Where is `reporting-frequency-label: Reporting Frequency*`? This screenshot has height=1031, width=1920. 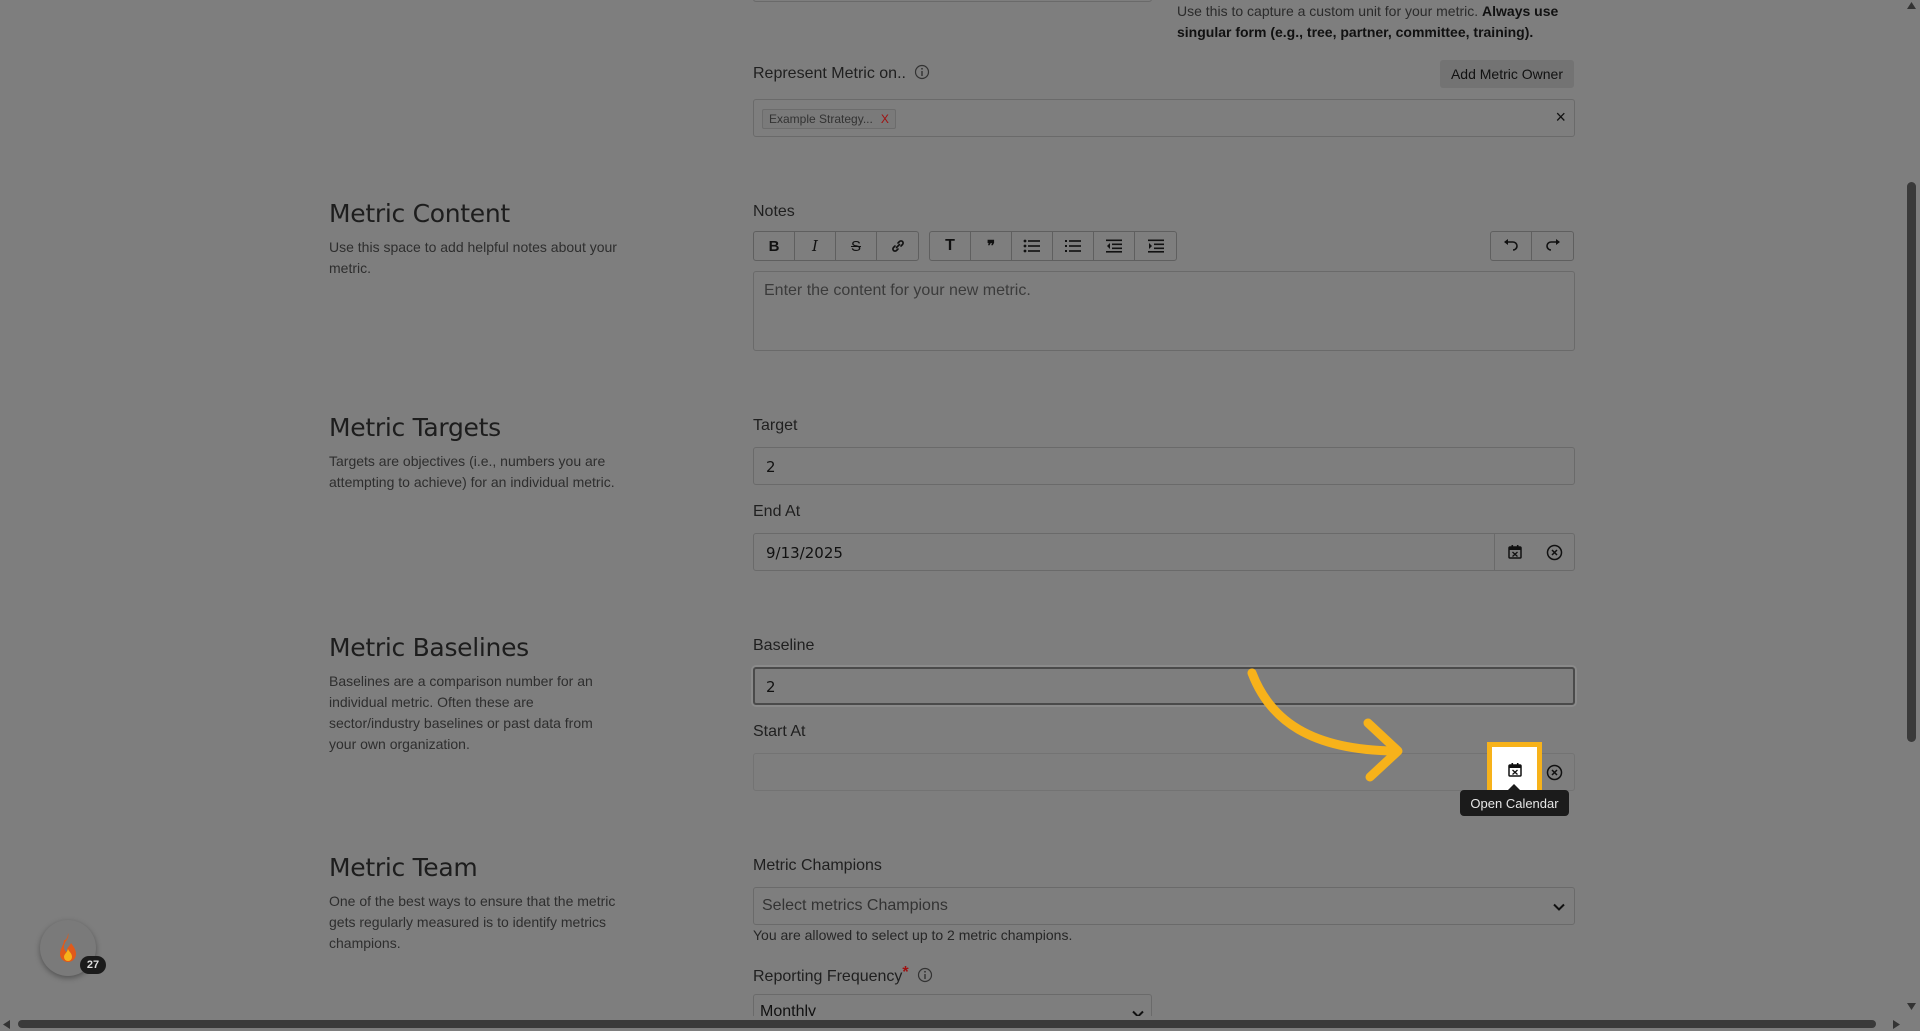
reporting-frequency-label: Reporting Frequency* is located at coordinates (843, 975).